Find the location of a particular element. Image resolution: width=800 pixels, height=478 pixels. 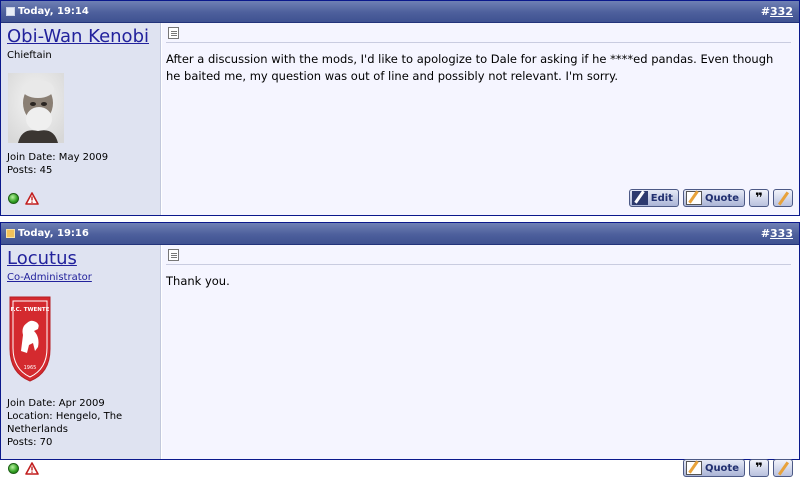

avatar: F.C. TWENTE 1965 is located at coordinates (30, 338).